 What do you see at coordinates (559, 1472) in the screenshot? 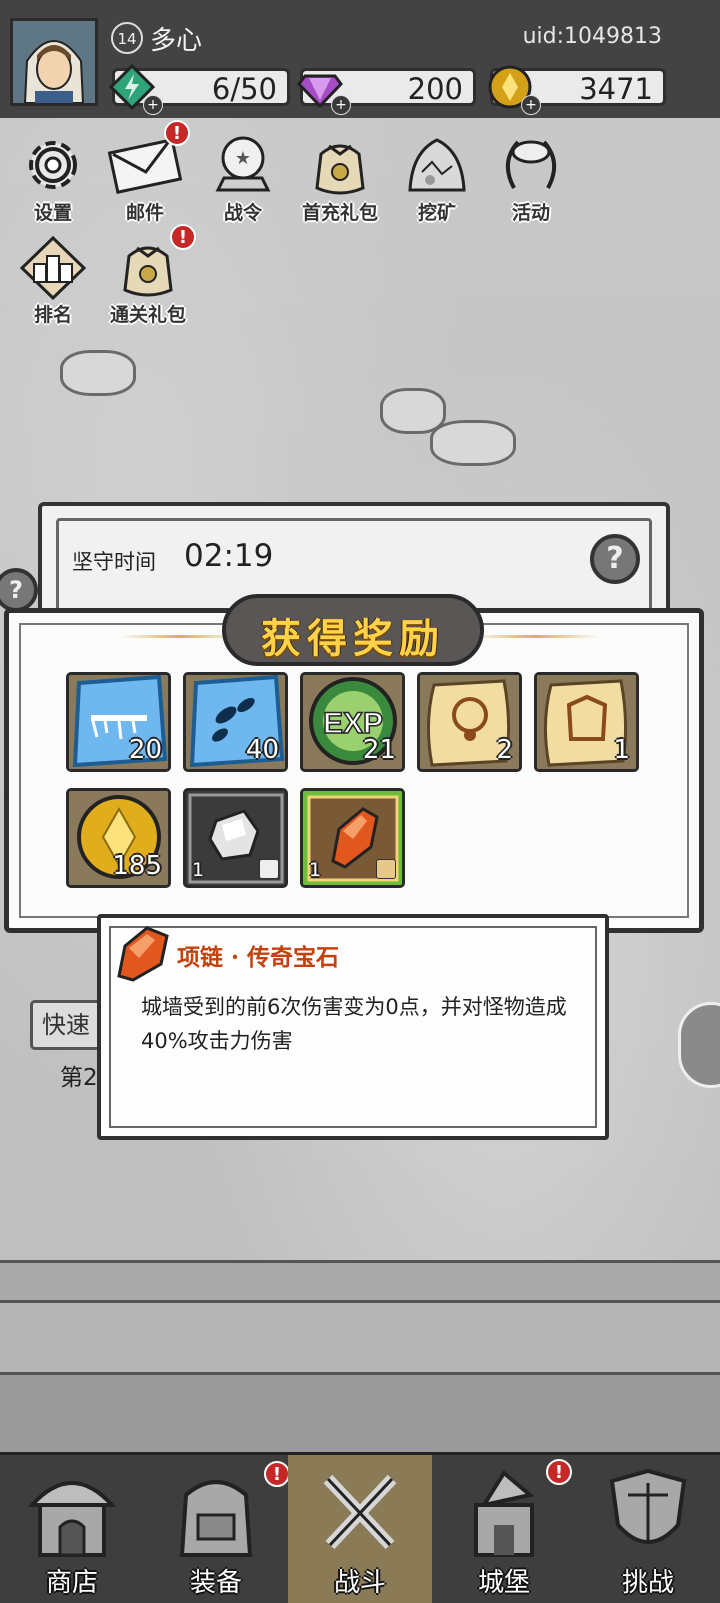
I see `castle-alert-badge: !` at bounding box center [559, 1472].